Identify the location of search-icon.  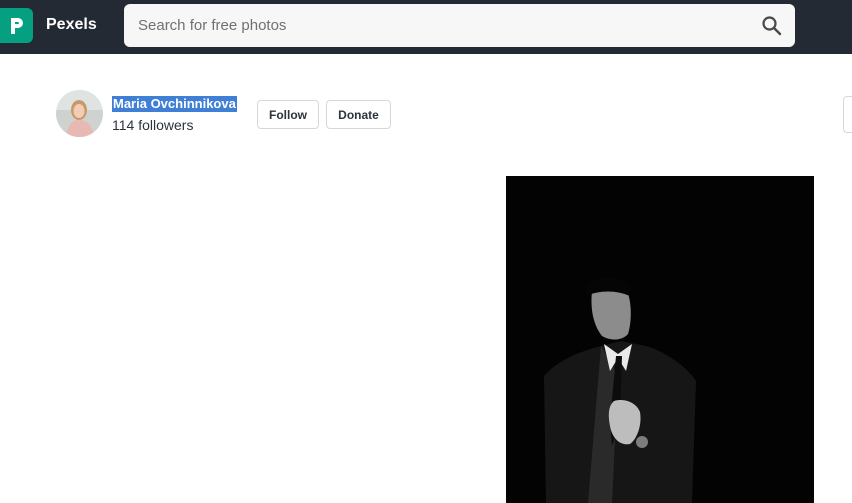
(772, 26).